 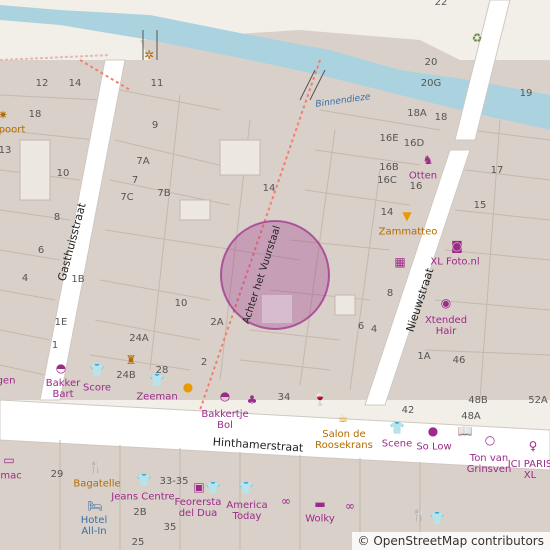 I want to click on poi-label-america-today: America Today, so click(x=247, y=511).